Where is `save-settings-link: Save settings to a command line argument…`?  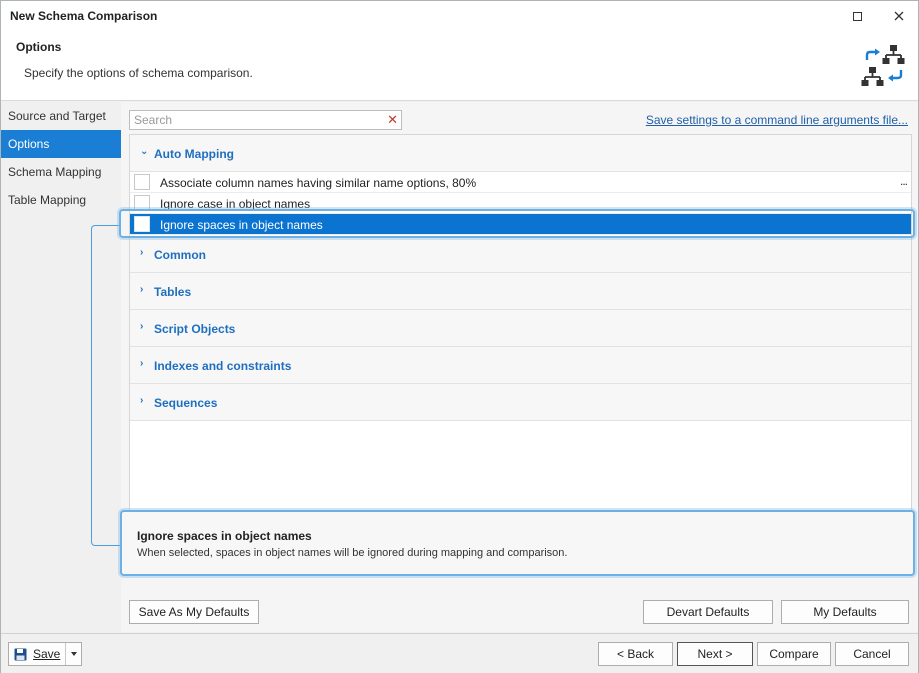 save-settings-link: Save settings to a command line argument… is located at coordinates (777, 120).